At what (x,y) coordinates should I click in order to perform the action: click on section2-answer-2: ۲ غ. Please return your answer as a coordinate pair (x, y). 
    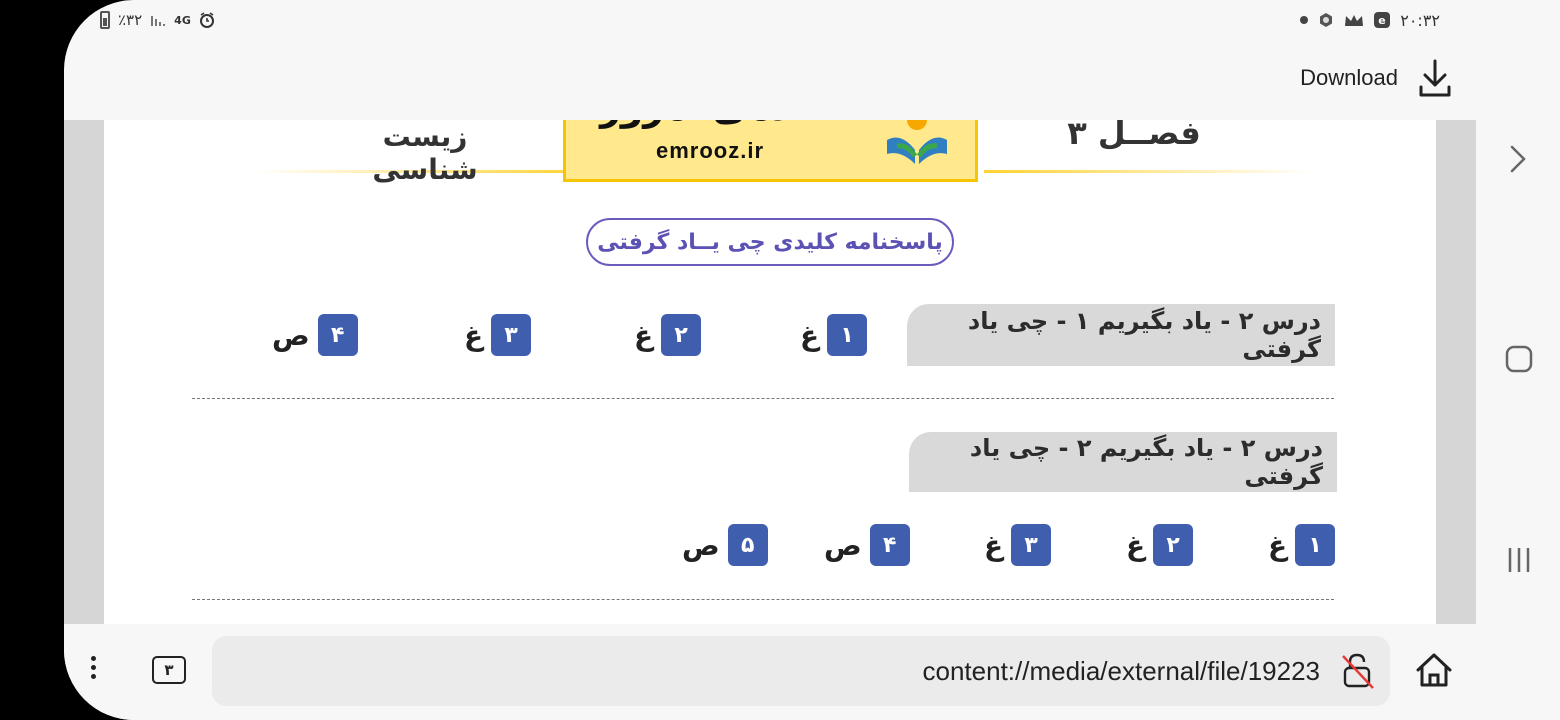
    Looking at the image, I should click on (1160, 545).